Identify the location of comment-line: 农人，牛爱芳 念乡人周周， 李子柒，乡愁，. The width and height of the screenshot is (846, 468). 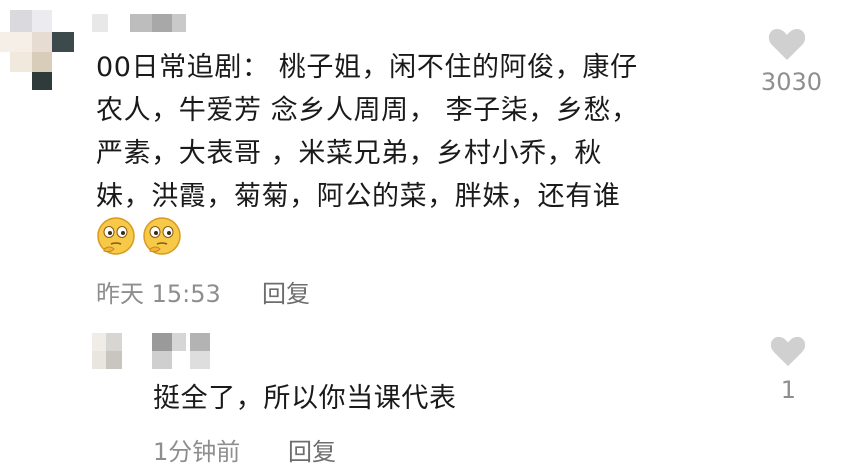
(367, 110).